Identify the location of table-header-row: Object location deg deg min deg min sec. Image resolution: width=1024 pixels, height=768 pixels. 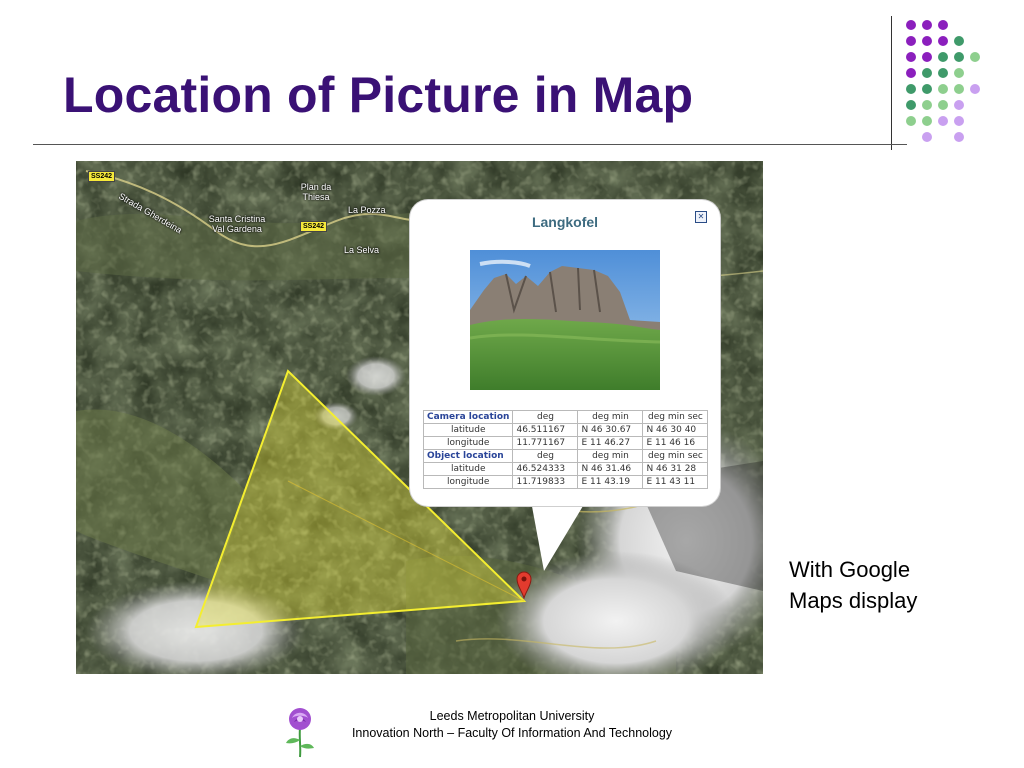
(565, 456).